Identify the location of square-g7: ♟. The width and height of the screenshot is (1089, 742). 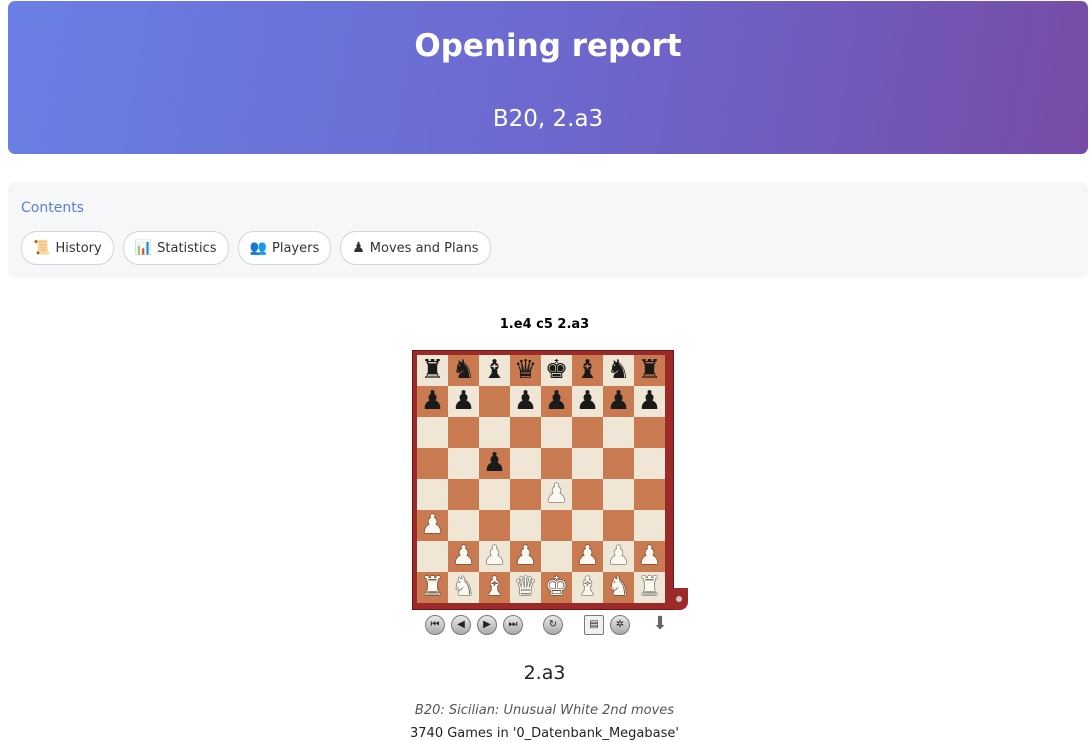
(618, 401).